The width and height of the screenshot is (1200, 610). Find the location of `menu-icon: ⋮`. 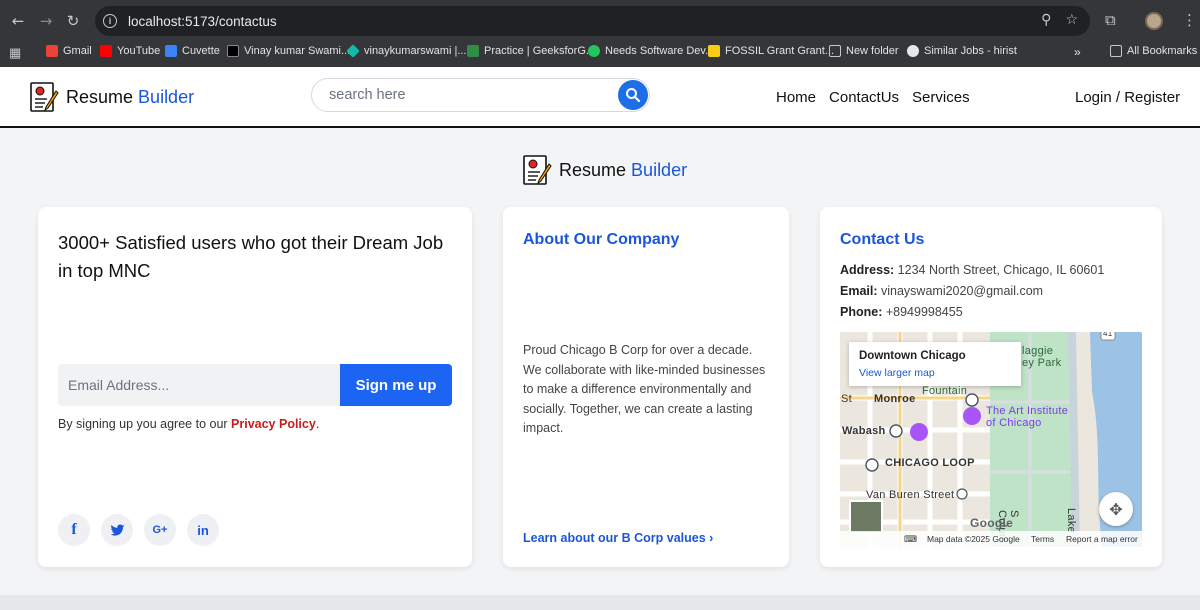

menu-icon: ⋮ is located at coordinates (1189, 20).